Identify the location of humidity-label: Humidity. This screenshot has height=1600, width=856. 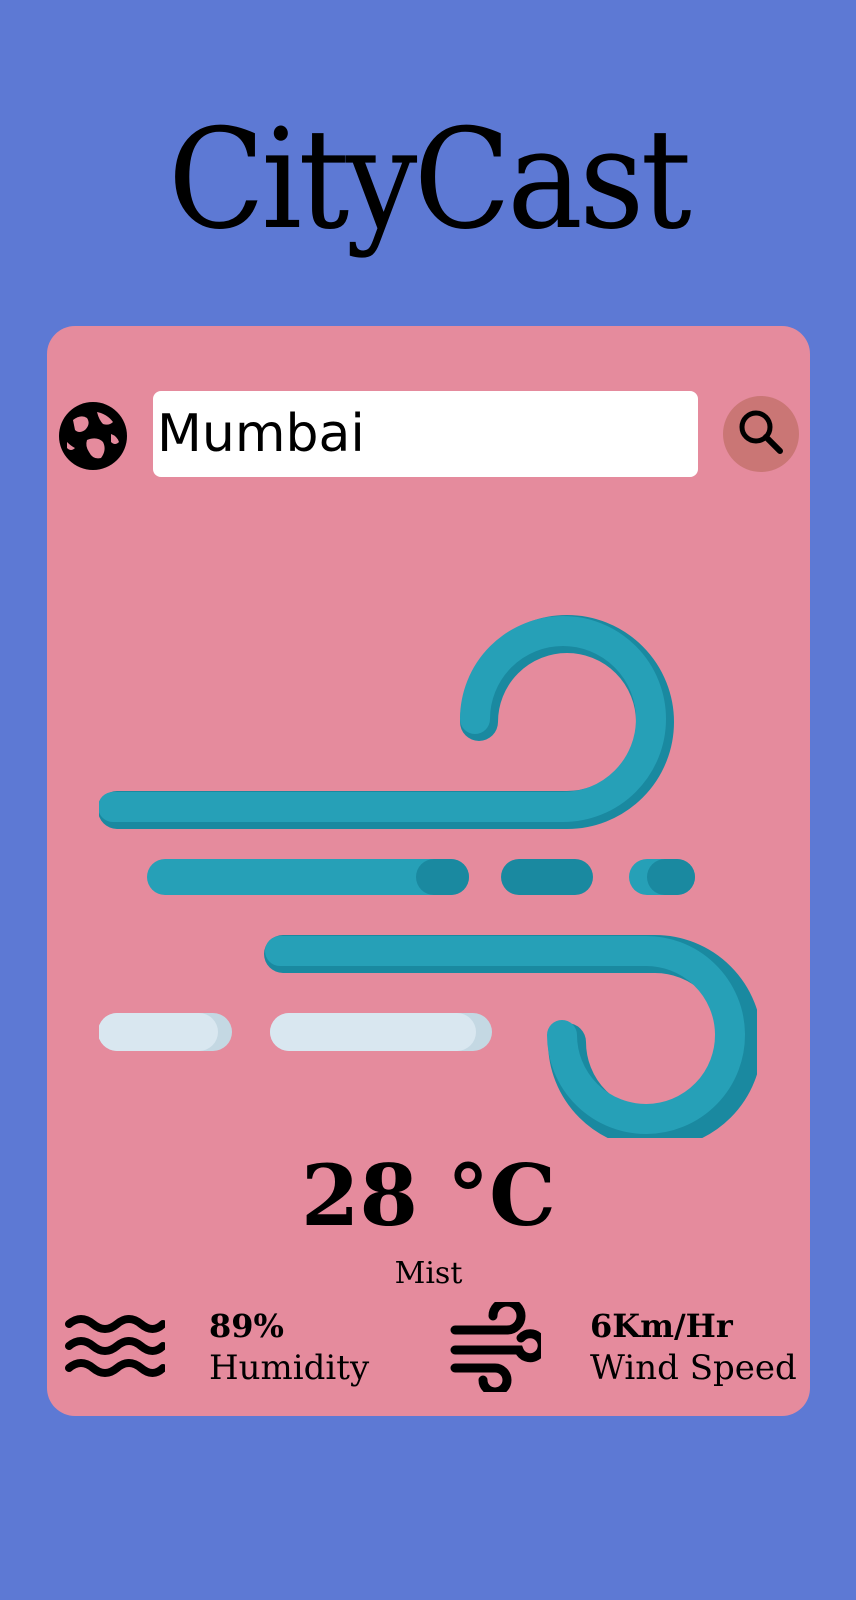
(289, 1368).